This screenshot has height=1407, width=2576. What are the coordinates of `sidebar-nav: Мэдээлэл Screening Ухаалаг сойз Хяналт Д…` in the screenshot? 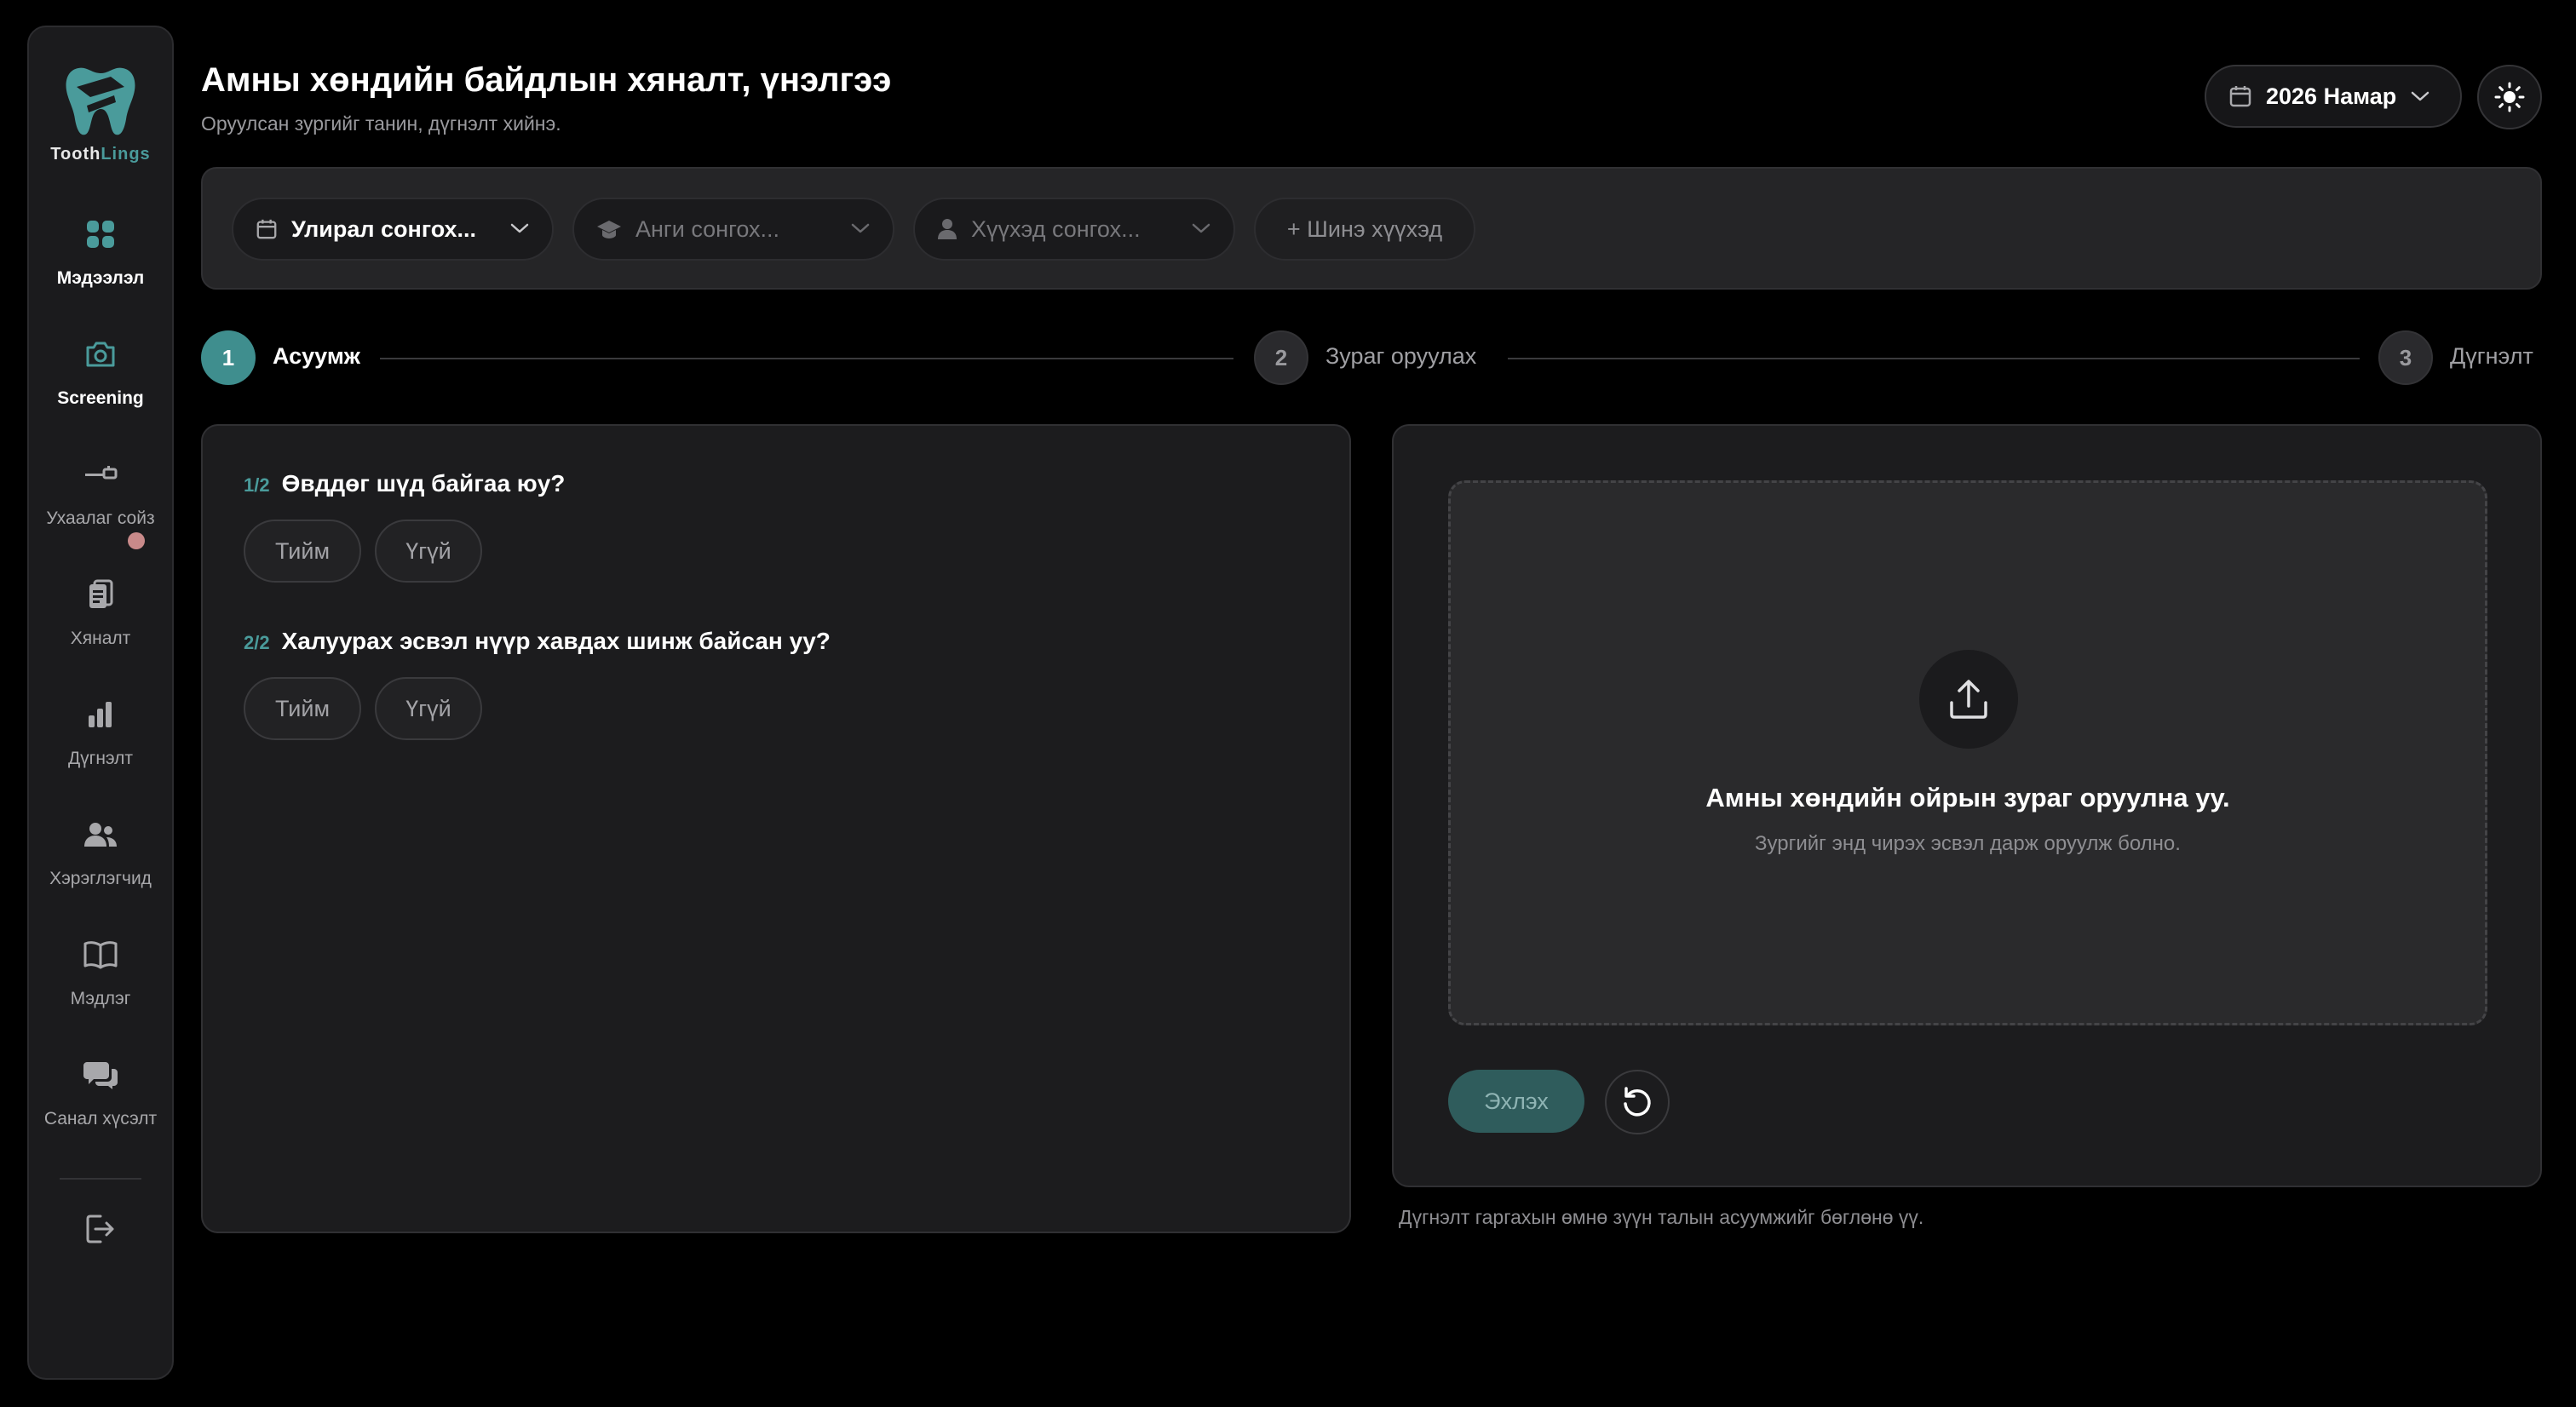 It's located at (101, 682).